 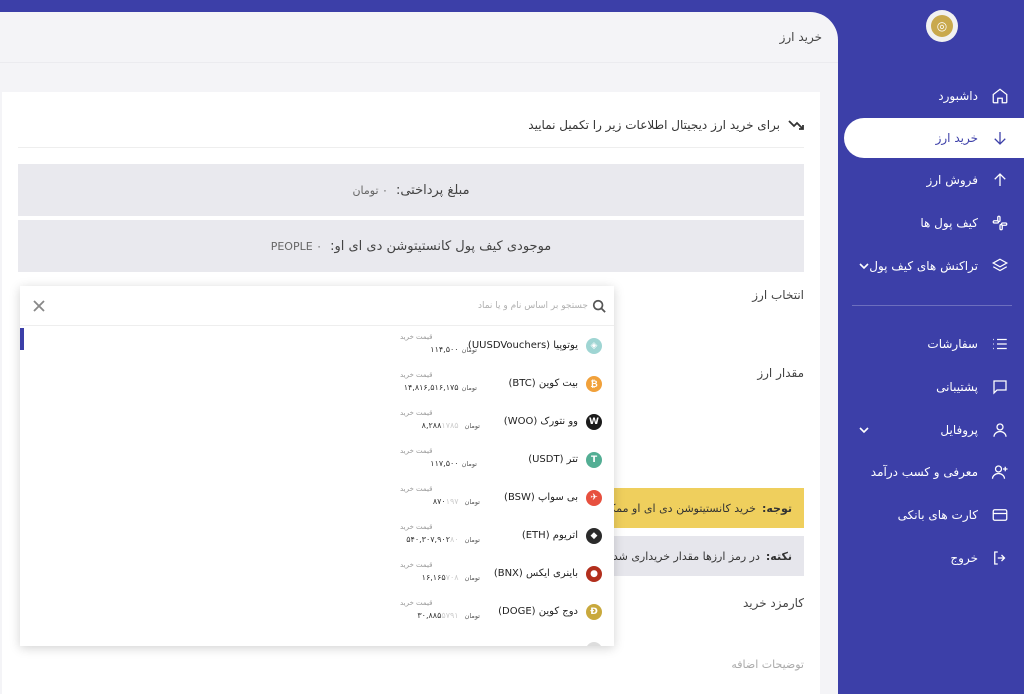 I want to click on dropdown-search-bar, so click(x=317, y=306).